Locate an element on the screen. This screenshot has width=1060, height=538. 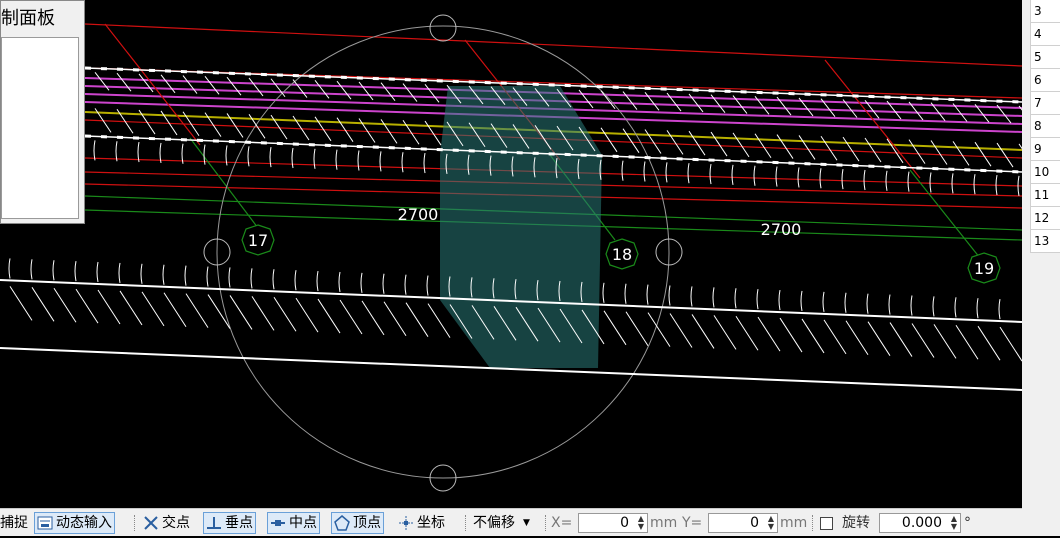
rotate-input: 0.000 ▲ ▼ is located at coordinates (920, 523).